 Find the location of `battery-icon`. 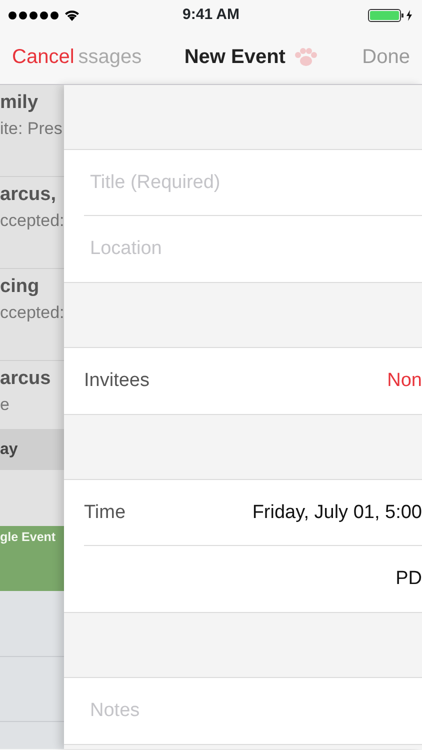

battery-icon is located at coordinates (391, 15).